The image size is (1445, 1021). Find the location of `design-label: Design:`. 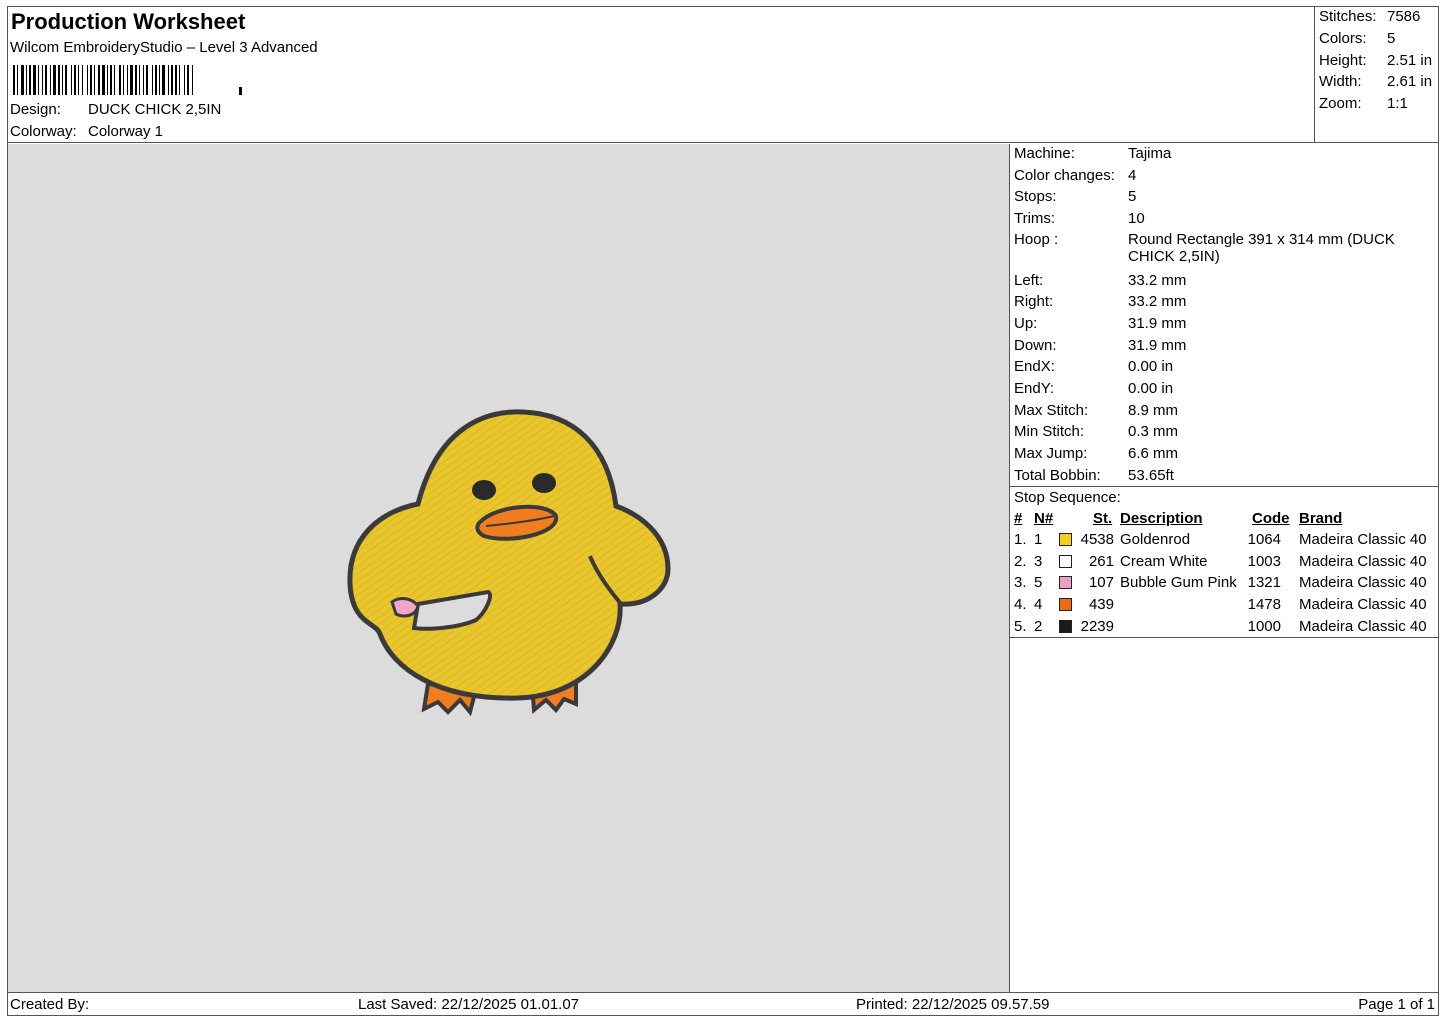

design-label: Design: is located at coordinates (35, 109).